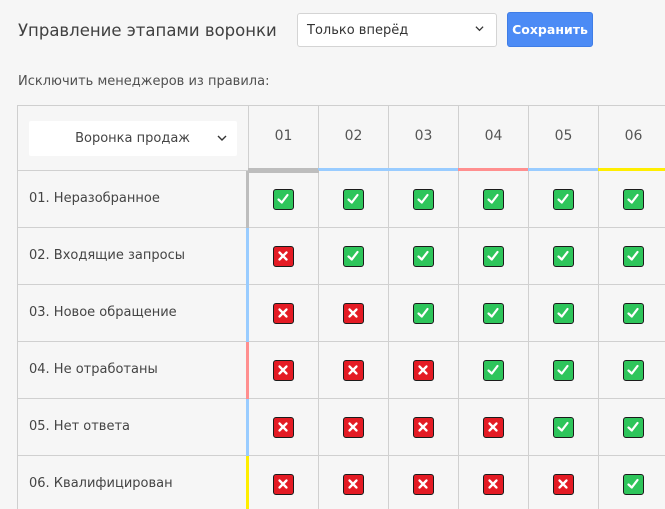 This screenshot has height=509, width=665. What do you see at coordinates (550, 29) in the screenshot?
I see `save-button: Сохранить` at bounding box center [550, 29].